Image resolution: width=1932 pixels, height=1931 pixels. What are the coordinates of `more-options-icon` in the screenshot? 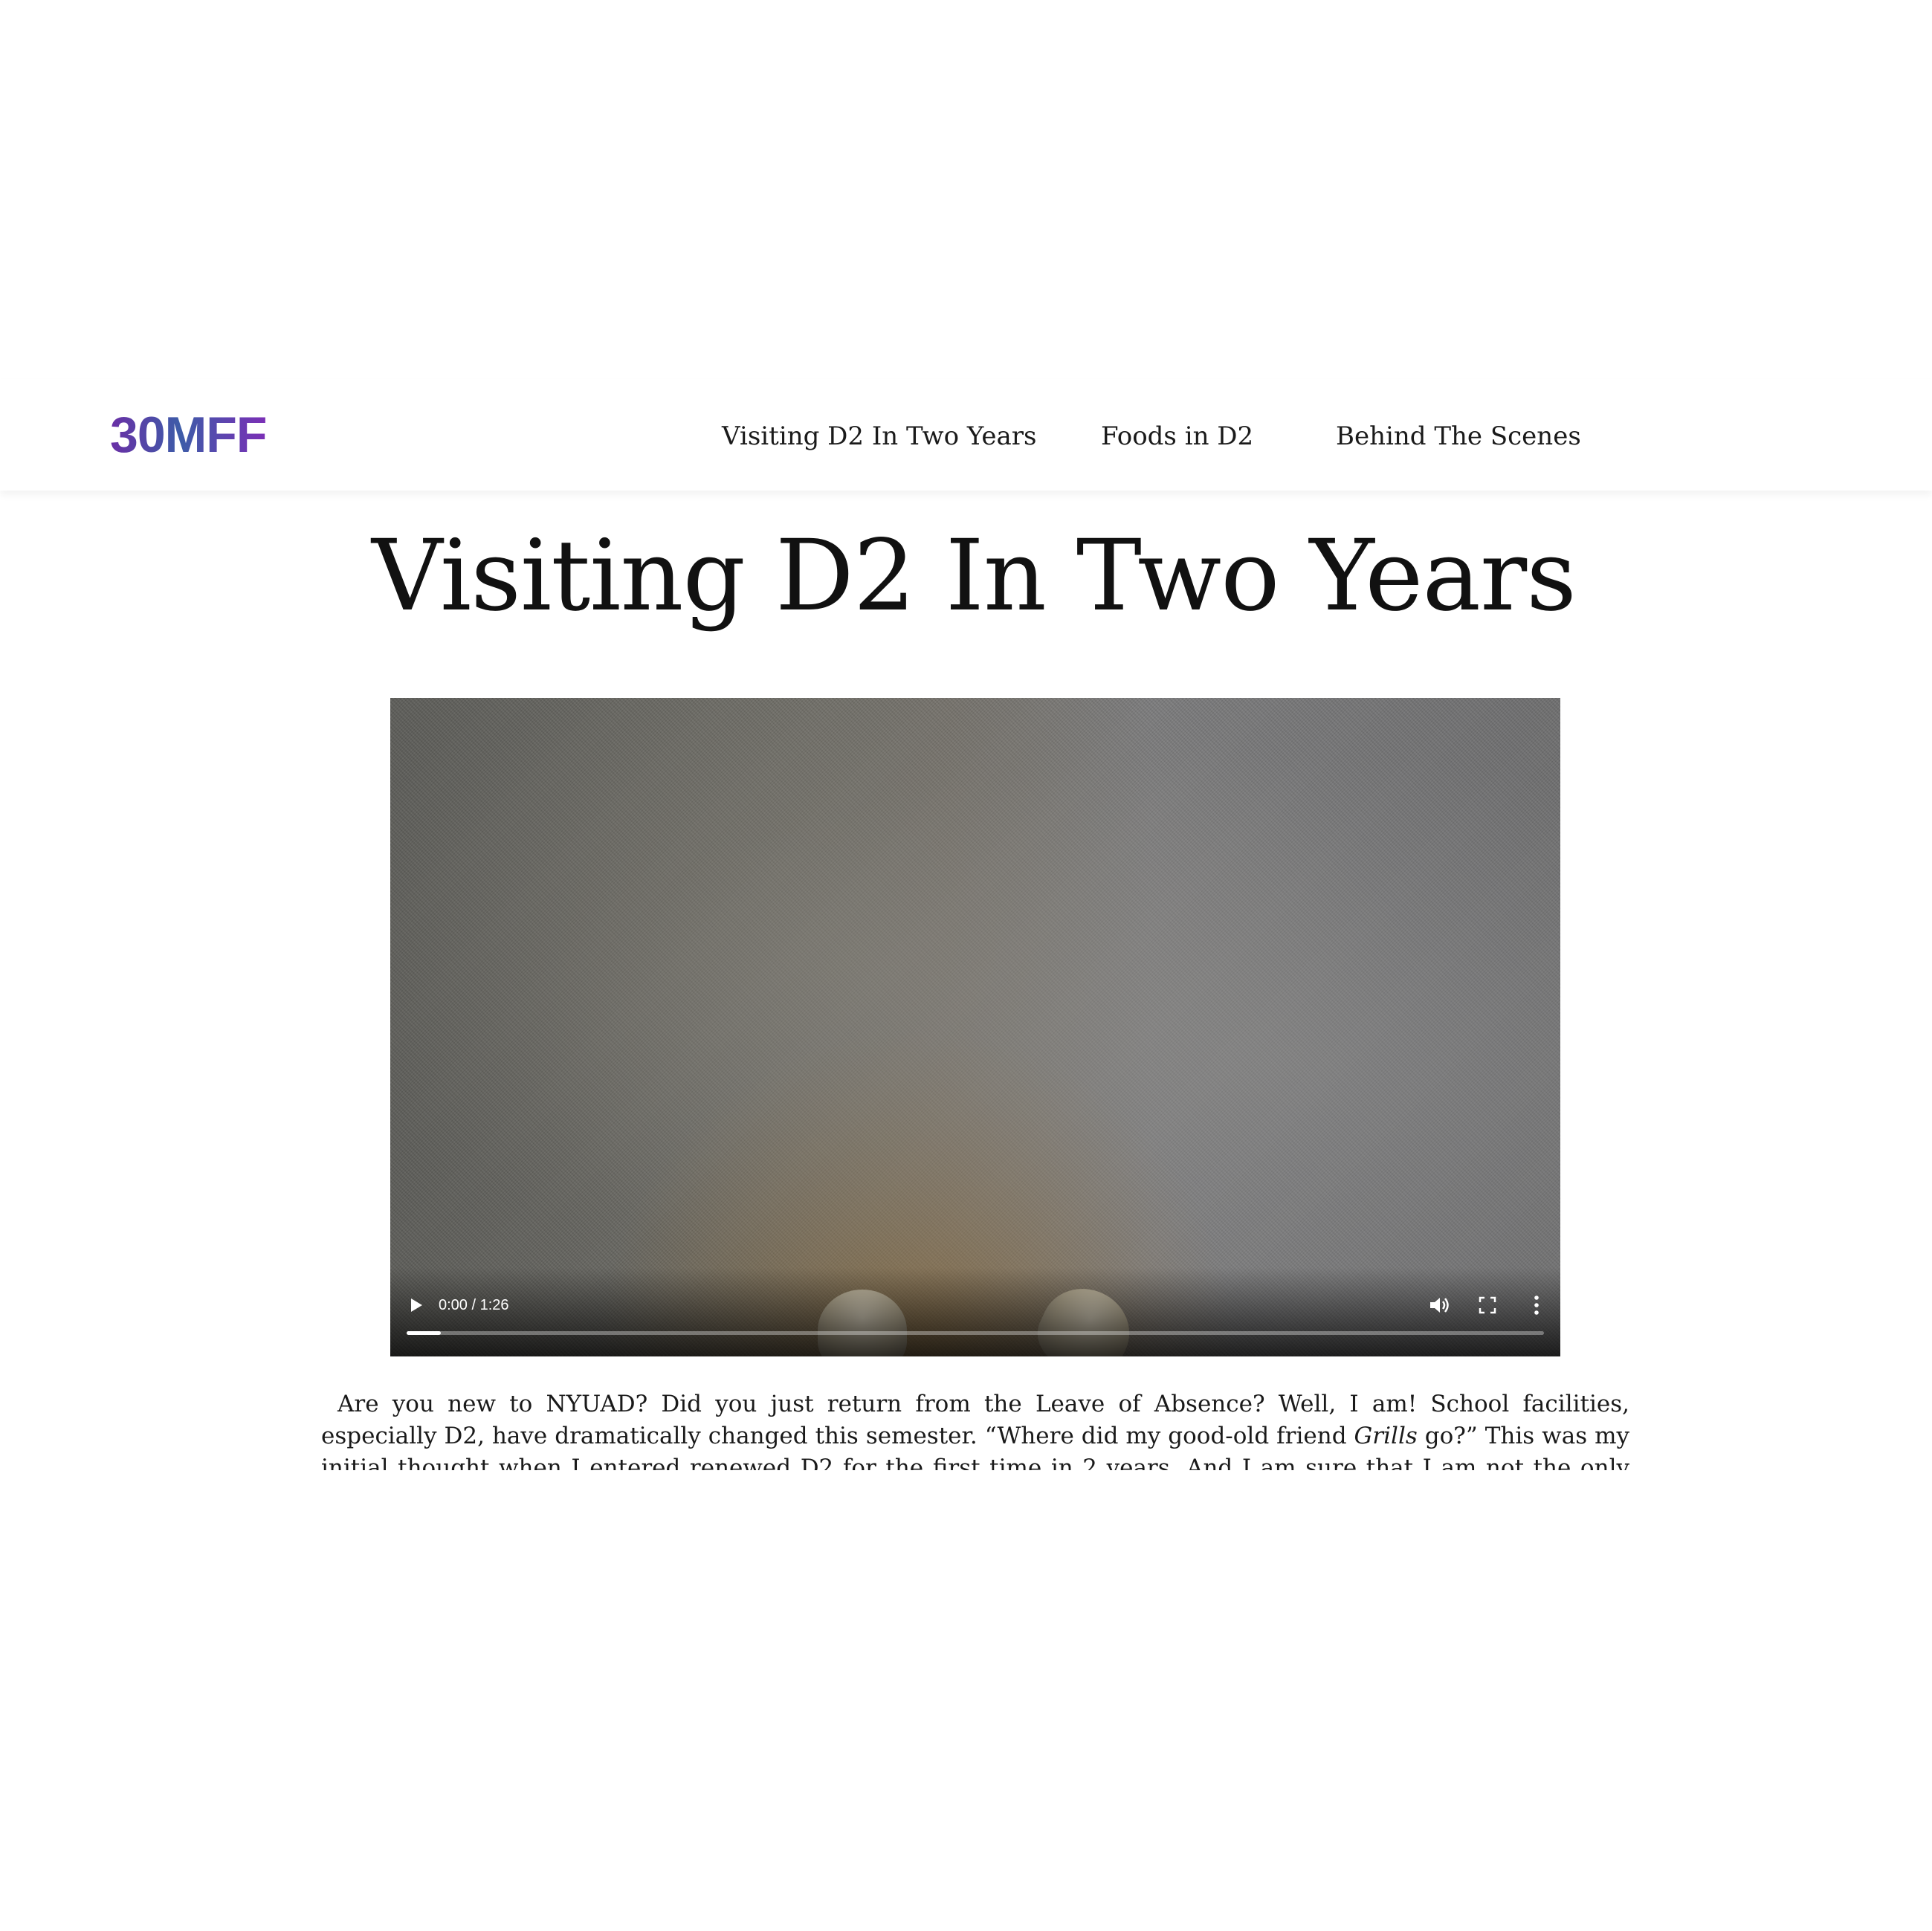 It's located at (1537, 1305).